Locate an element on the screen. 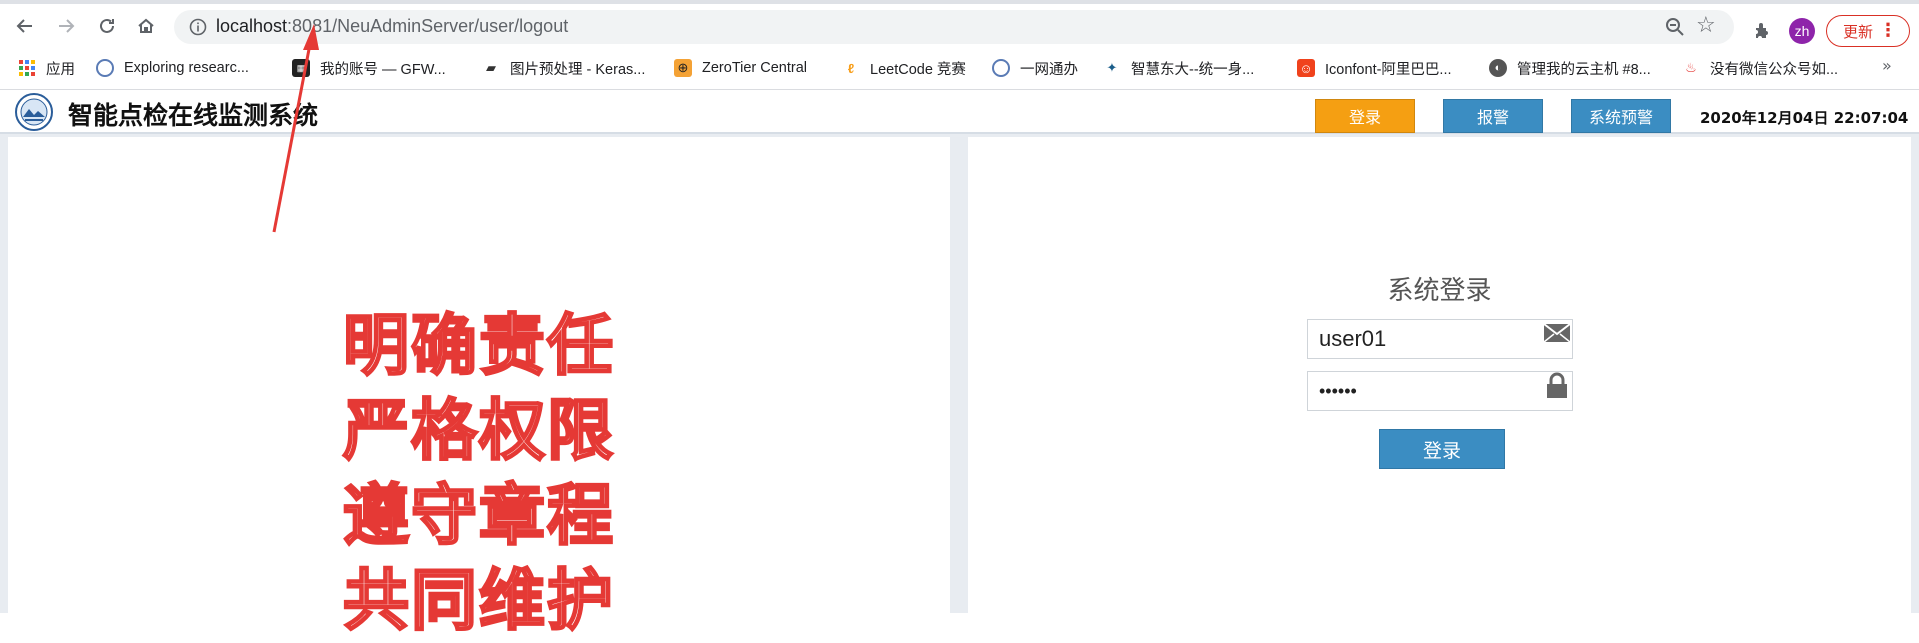 The height and width of the screenshot is (643, 1919). slogan-line: 明确责任 is located at coordinates (478, 346).